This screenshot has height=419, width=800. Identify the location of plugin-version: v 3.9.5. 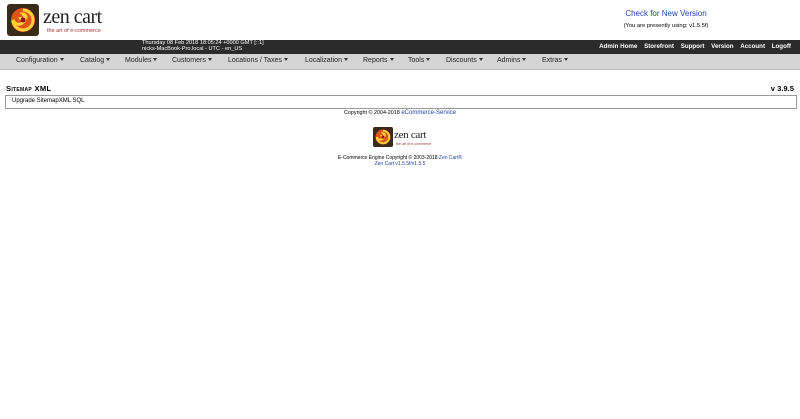
(782, 88).